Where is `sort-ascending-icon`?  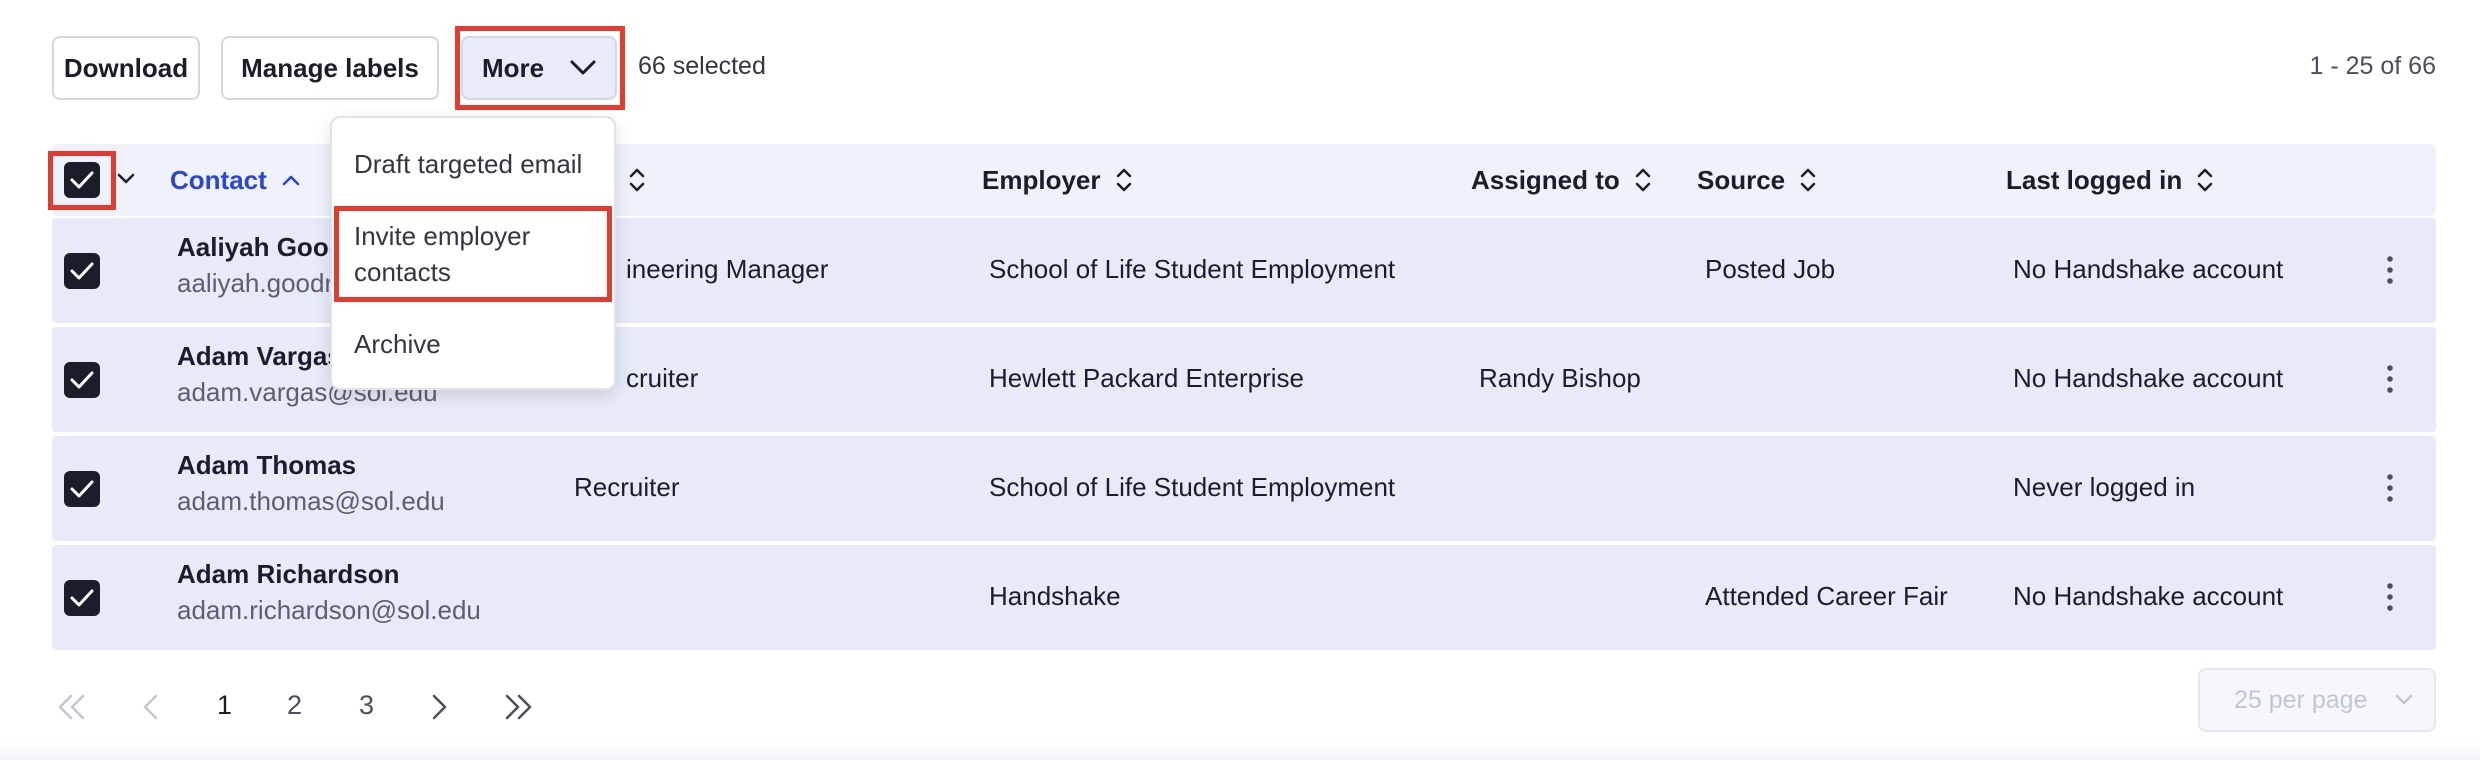
sort-ascending-icon is located at coordinates (291, 180).